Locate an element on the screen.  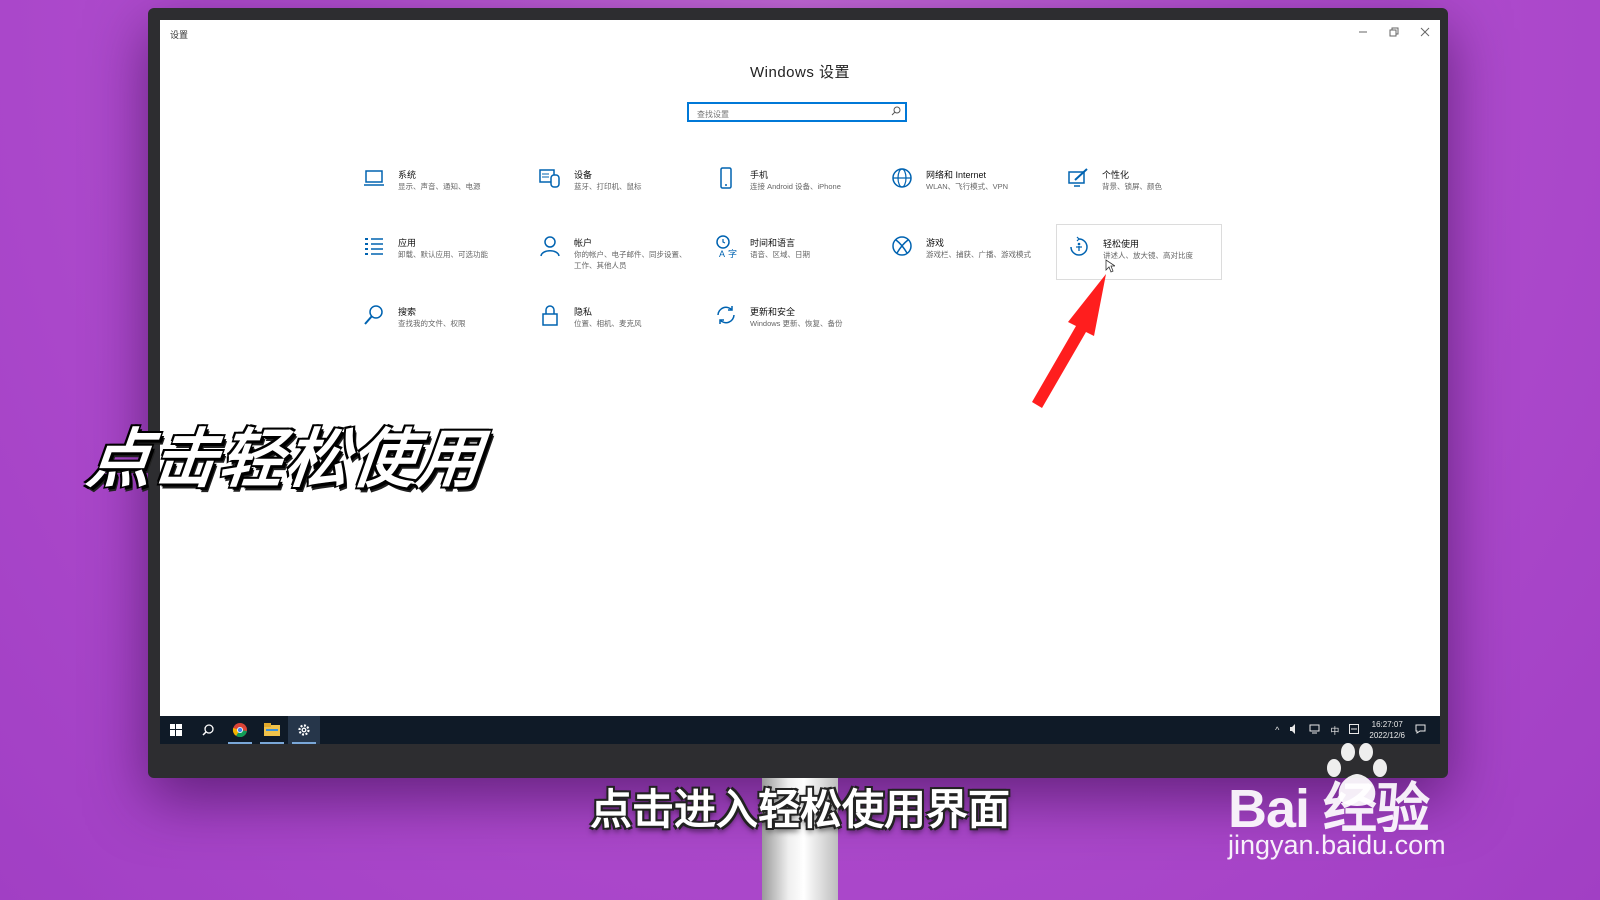
tile-phone: 手机 连接 Android 设备、iPhone is located at coordinates (789, 187).